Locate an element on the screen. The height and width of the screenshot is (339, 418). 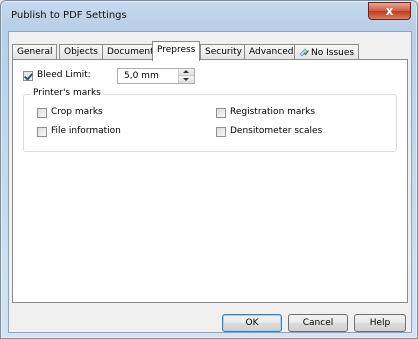
title-bar: Publish to PDF Settings x is located at coordinates (209, 16).